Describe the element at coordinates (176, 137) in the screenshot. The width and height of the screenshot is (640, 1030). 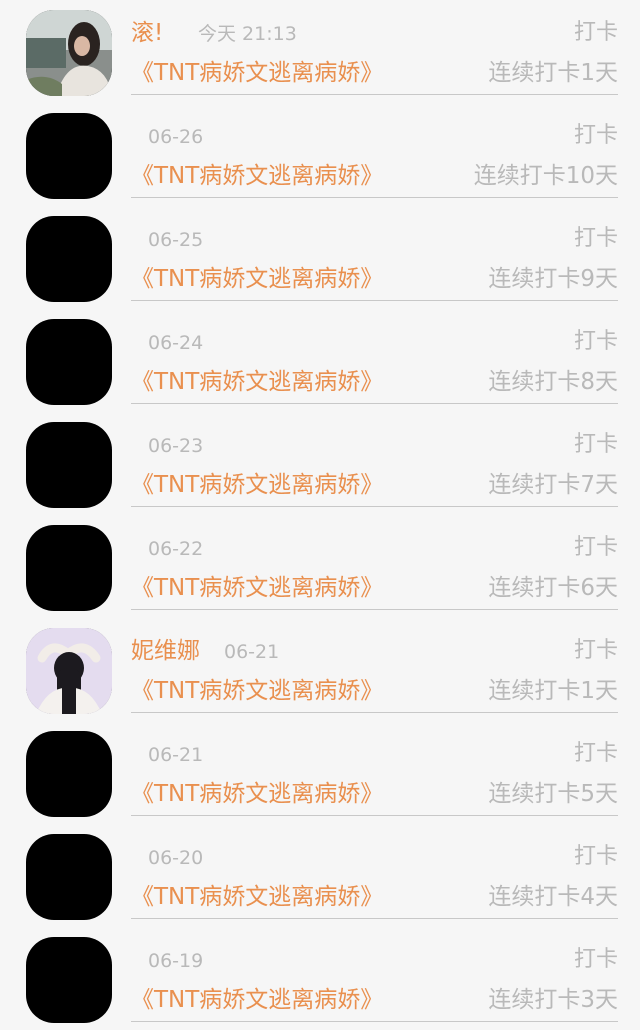
I see `checkin-time: 06-26` at that location.